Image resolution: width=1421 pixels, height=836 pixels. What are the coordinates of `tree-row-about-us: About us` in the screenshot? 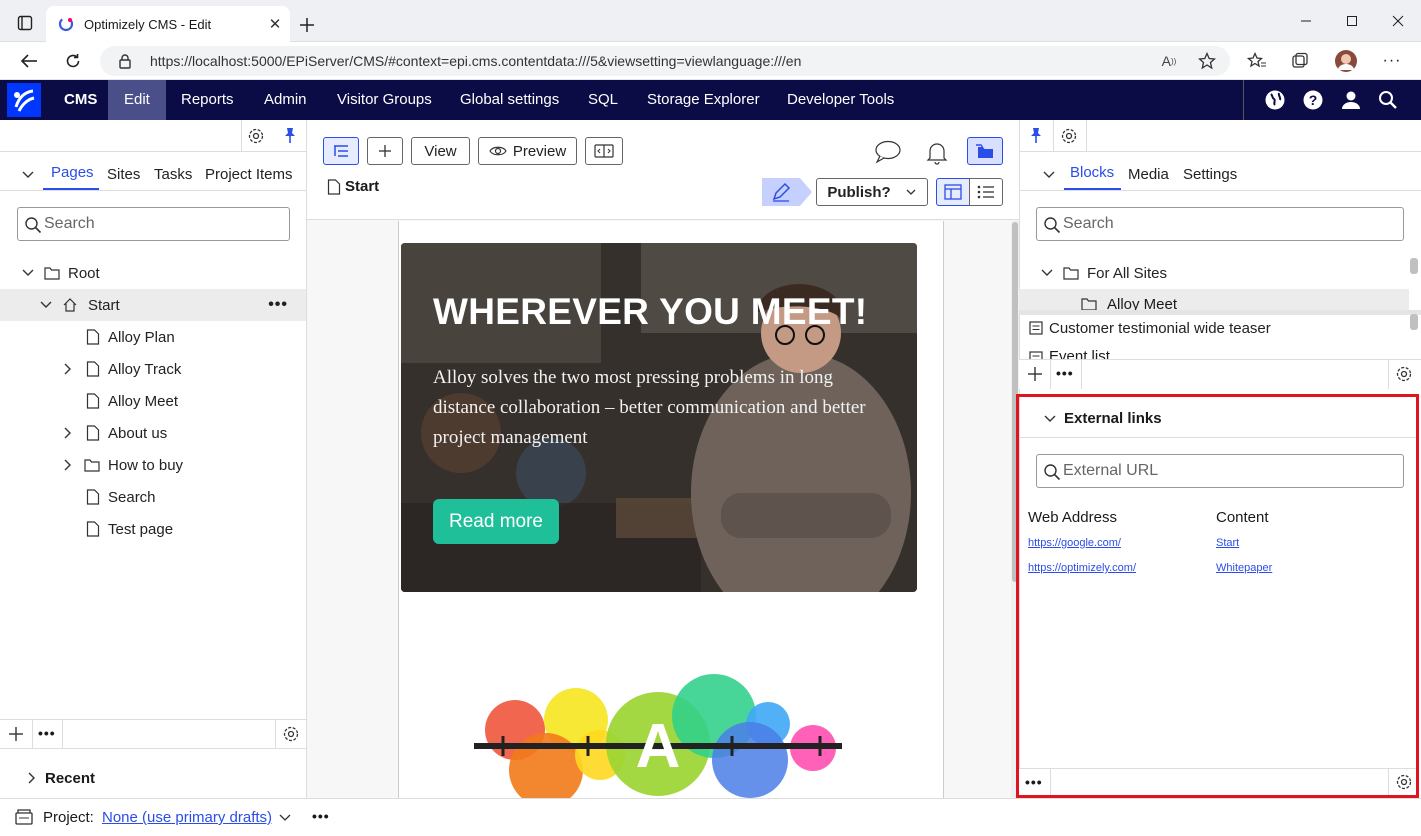 It's located at (83, 433).